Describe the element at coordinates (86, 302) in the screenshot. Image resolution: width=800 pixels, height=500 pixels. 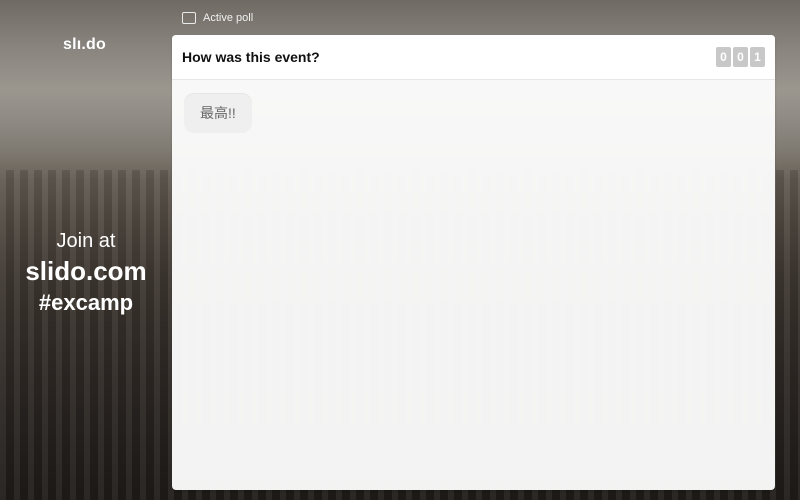
I see `event-code: #excamp` at that location.